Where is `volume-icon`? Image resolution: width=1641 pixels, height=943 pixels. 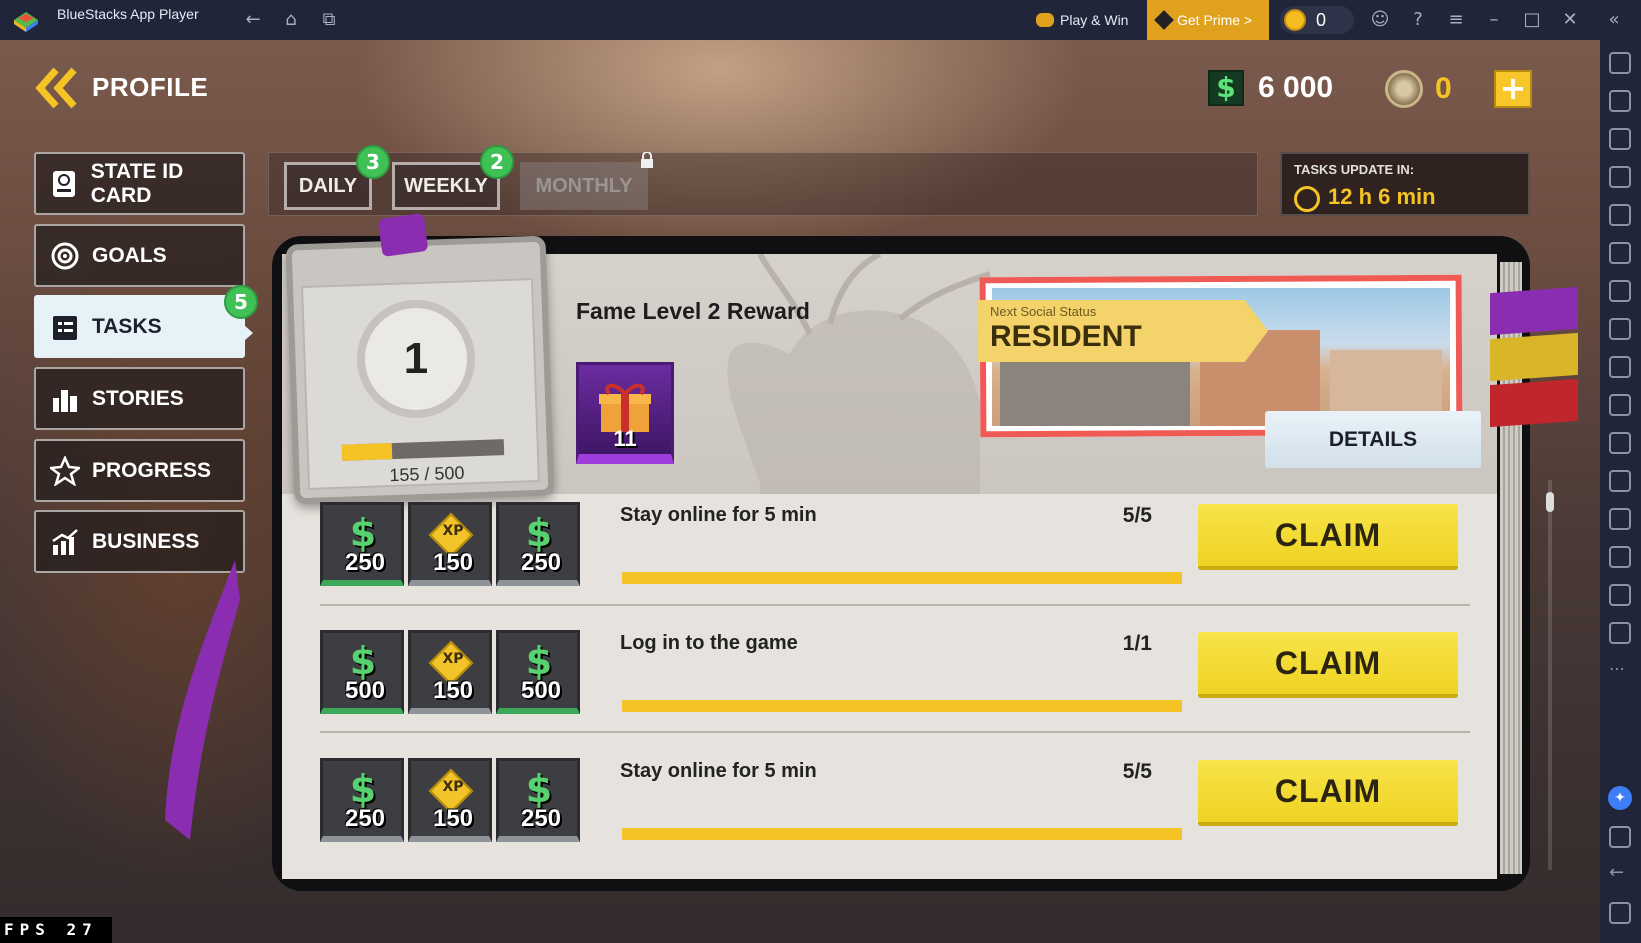 volume-icon is located at coordinates (1620, 101).